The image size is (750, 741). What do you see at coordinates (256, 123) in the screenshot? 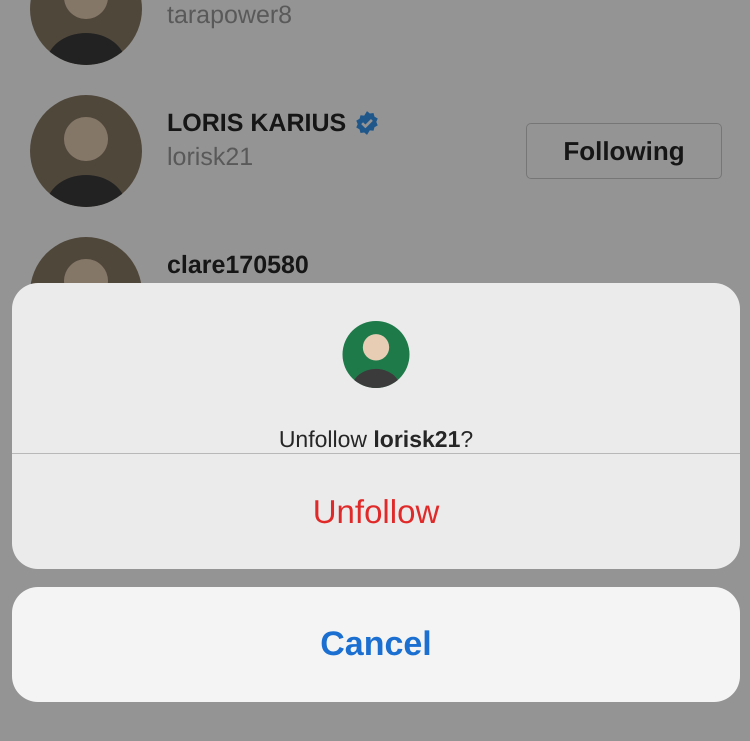
I see `profile-name: LORIS KARIUS` at bounding box center [256, 123].